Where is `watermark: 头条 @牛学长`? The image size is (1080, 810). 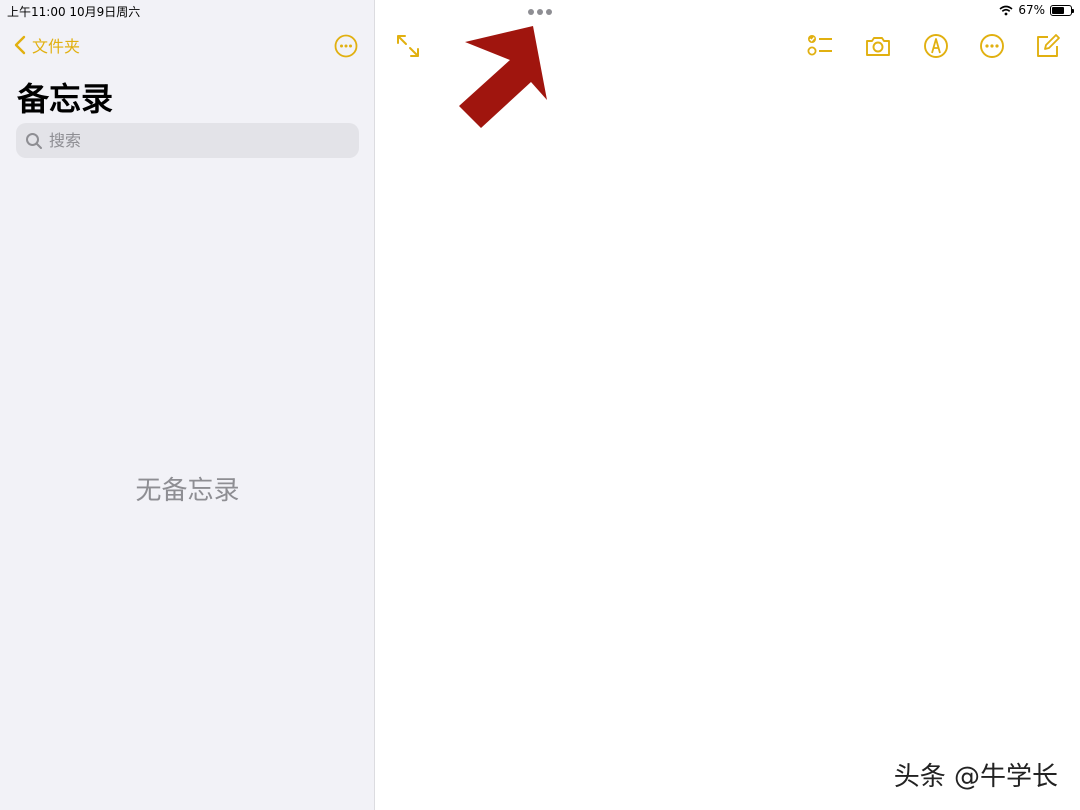 watermark: 头条 @牛学长 is located at coordinates (975, 777).